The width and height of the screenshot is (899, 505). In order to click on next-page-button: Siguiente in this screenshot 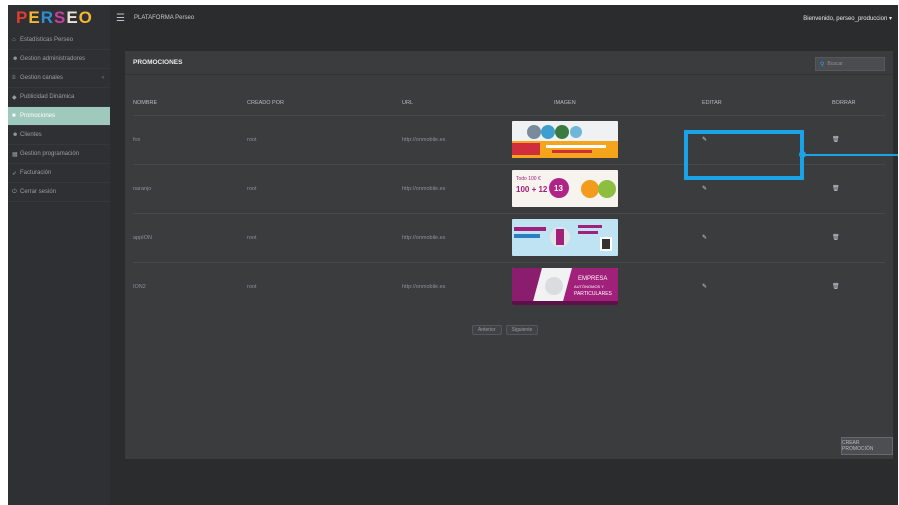, I will do `click(522, 330)`.